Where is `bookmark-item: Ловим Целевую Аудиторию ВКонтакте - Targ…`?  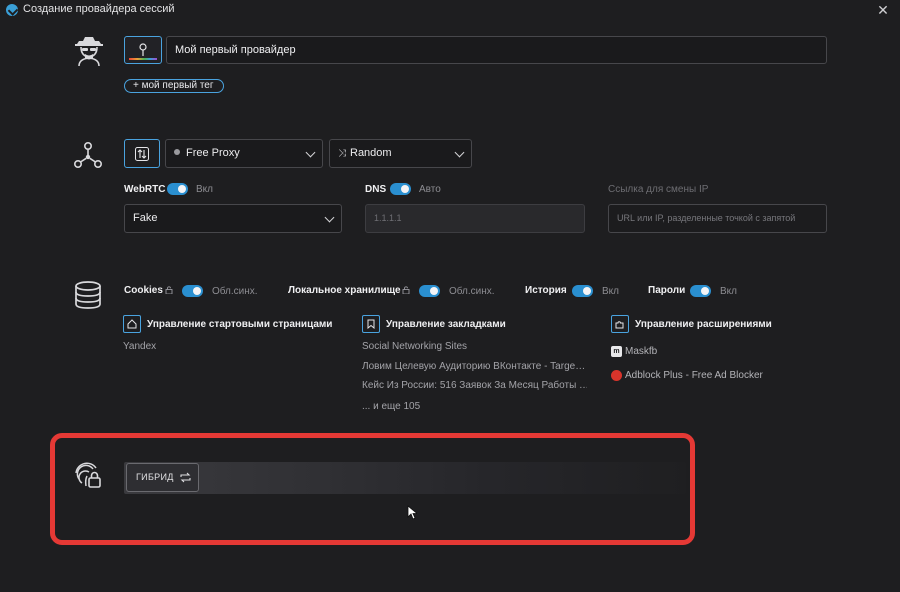
bookmark-item: Ловим Целевую Аудиторию ВКонтакте - Targ… is located at coordinates (474, 366).